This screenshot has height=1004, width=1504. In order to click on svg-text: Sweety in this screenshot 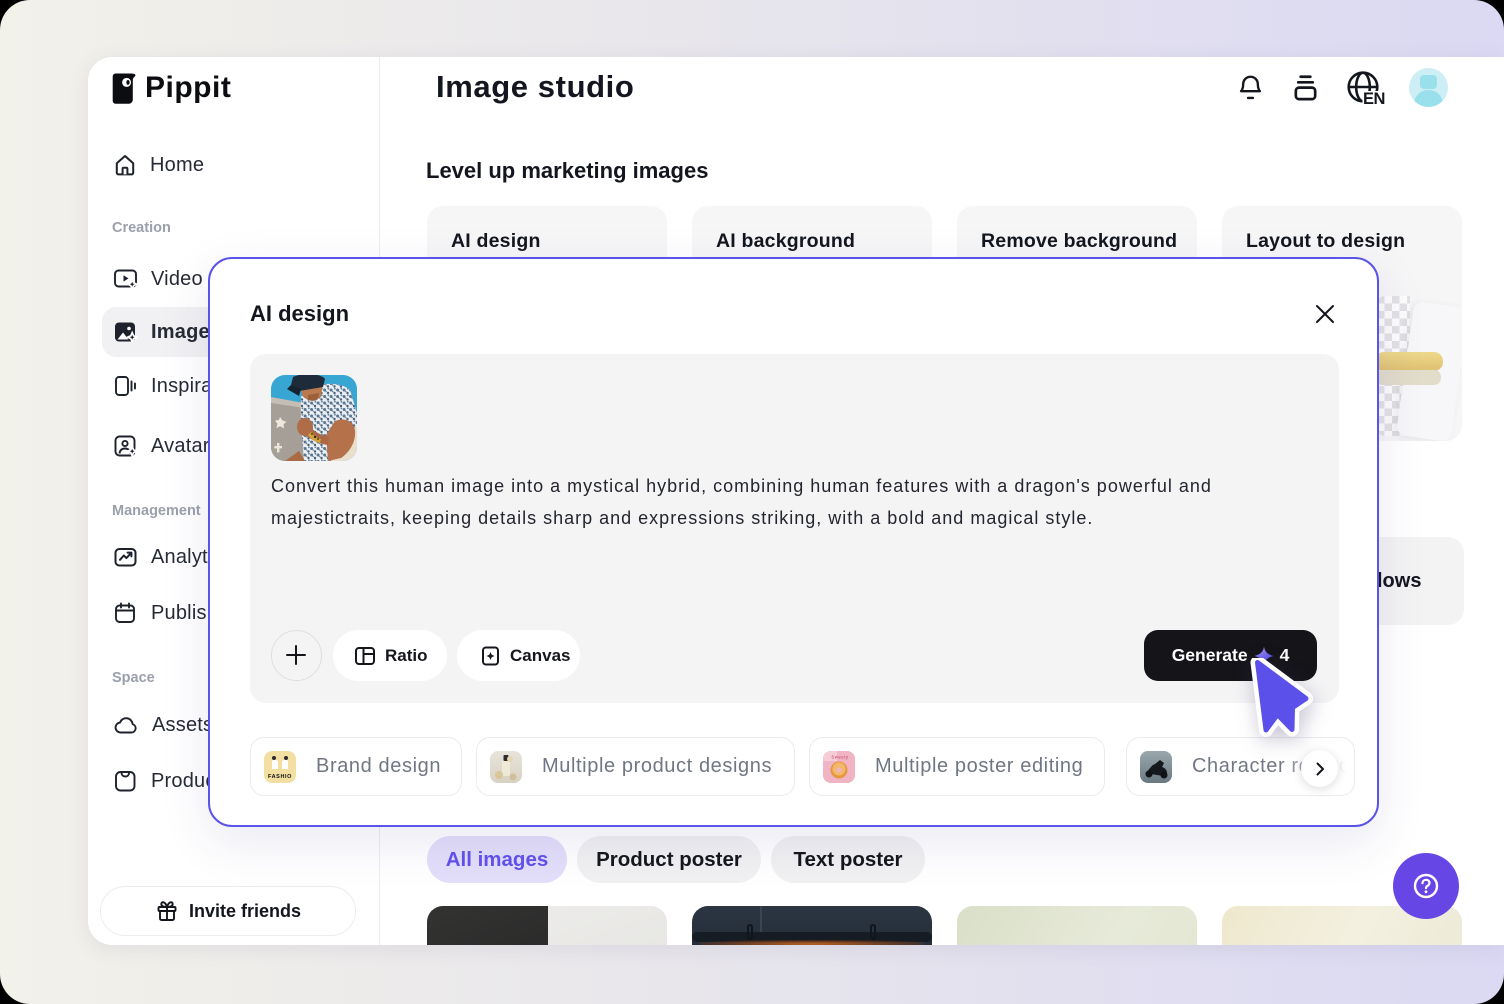, I will do `click(840, 756)`.